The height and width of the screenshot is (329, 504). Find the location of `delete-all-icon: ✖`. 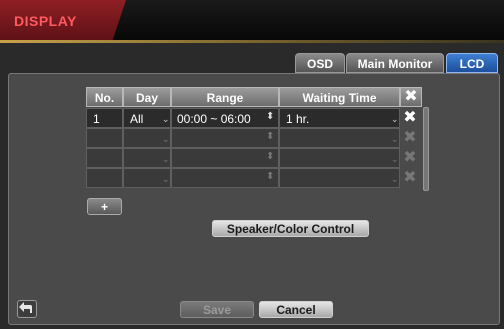

delete-all-icon: ✖ is located at coordinates (411, 97).